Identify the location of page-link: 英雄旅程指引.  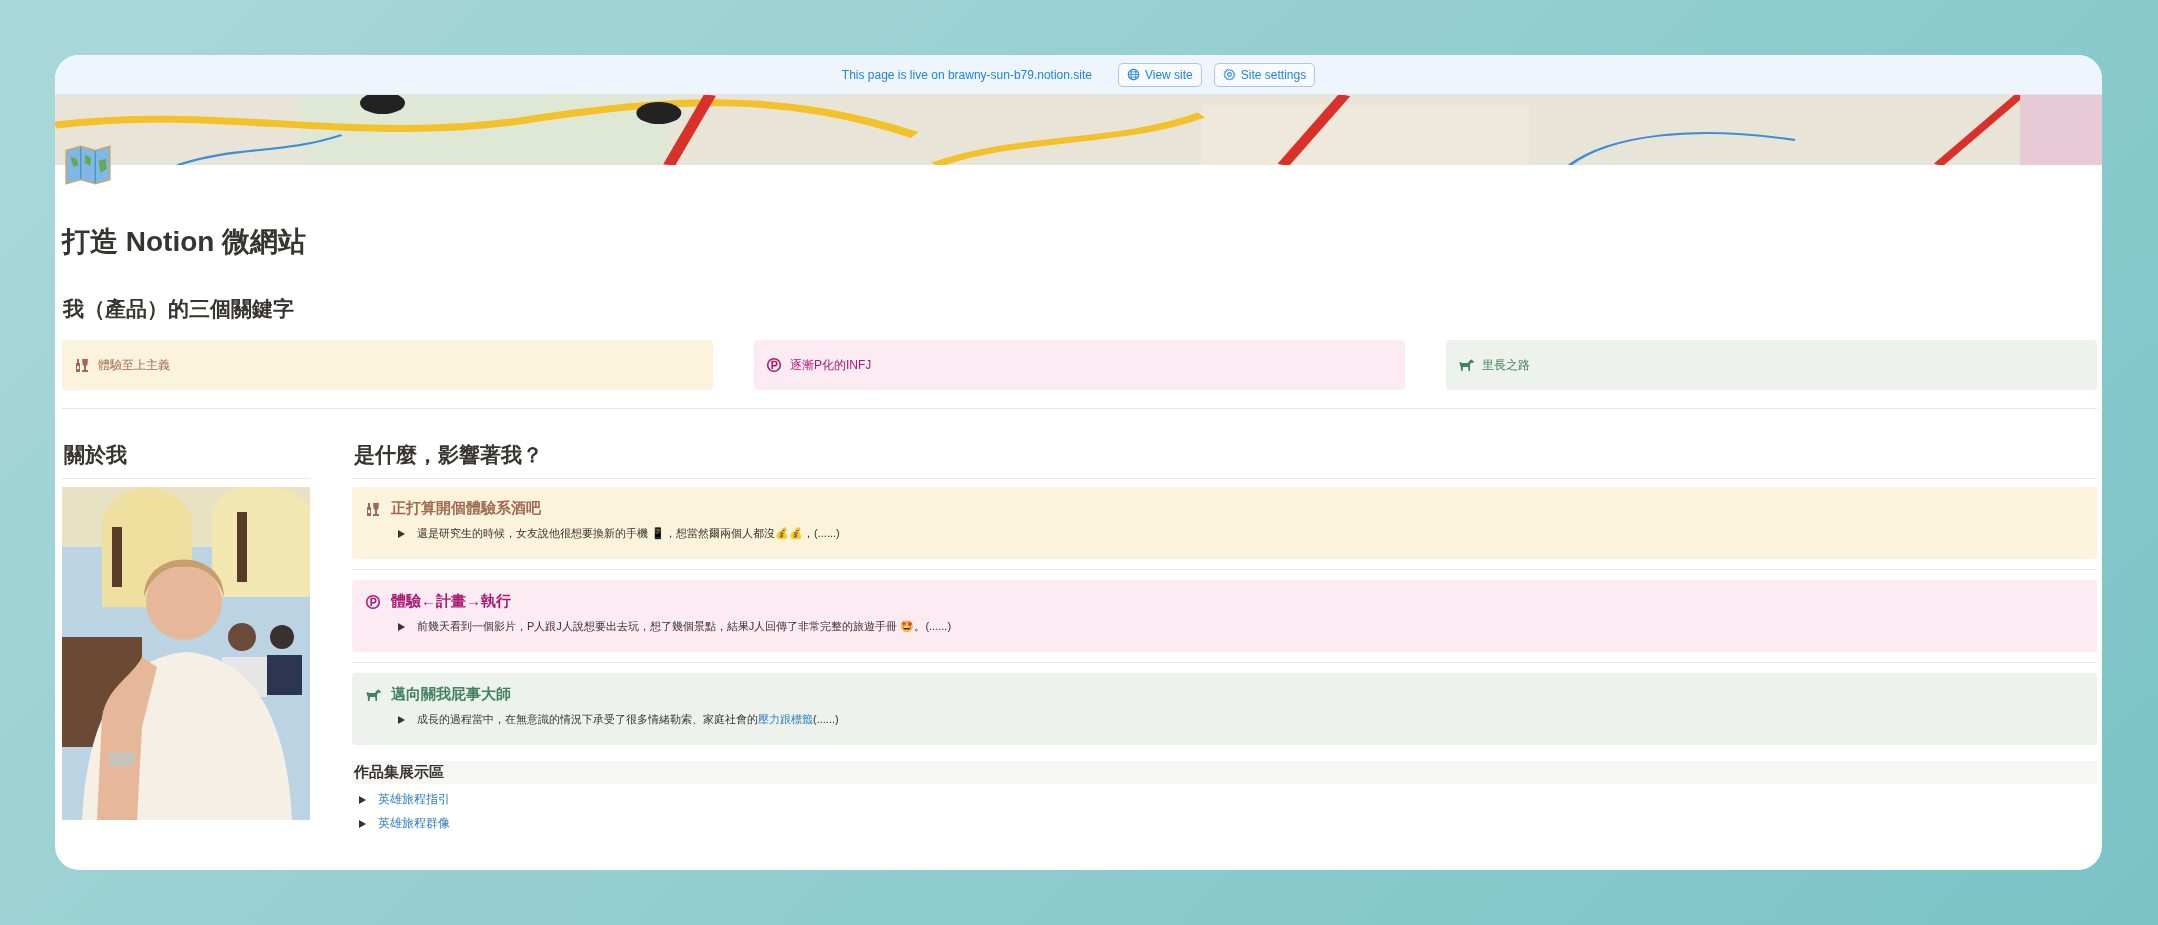
(414, 799).